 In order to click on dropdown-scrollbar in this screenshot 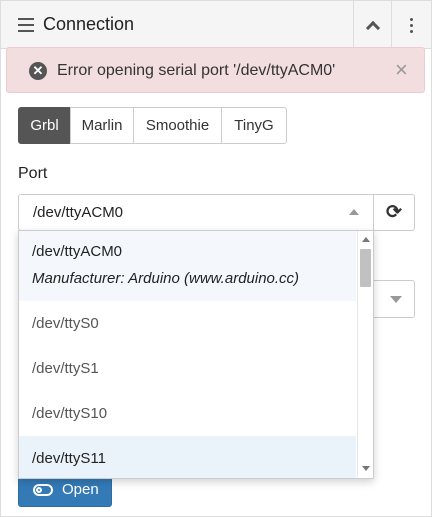, I will do `click(365, 354)`.